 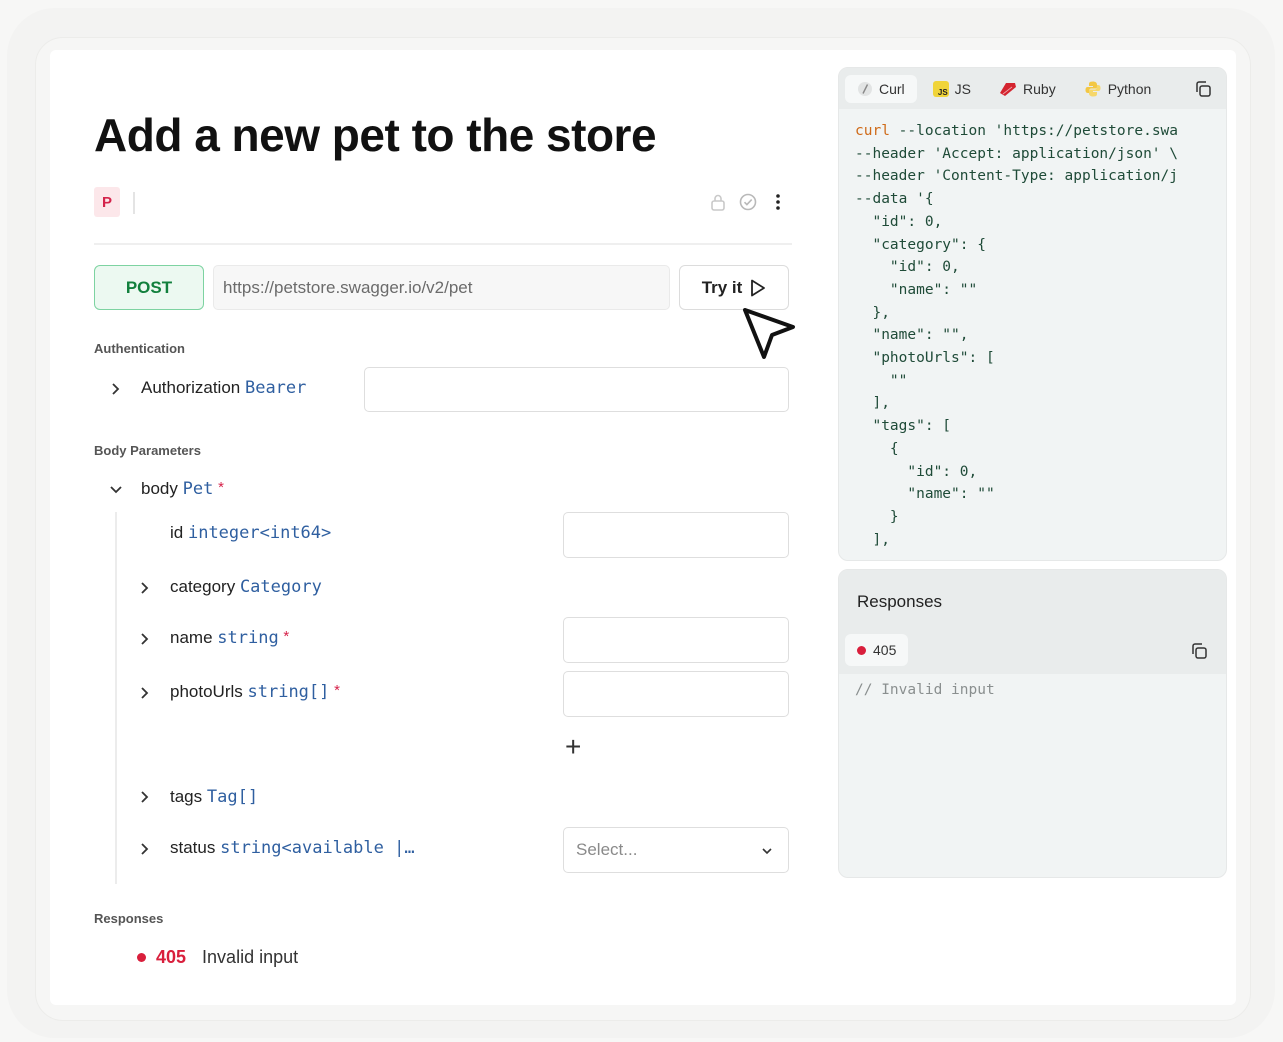 I want to click on authentication-label: Authentication, so click(x=139, y=348).